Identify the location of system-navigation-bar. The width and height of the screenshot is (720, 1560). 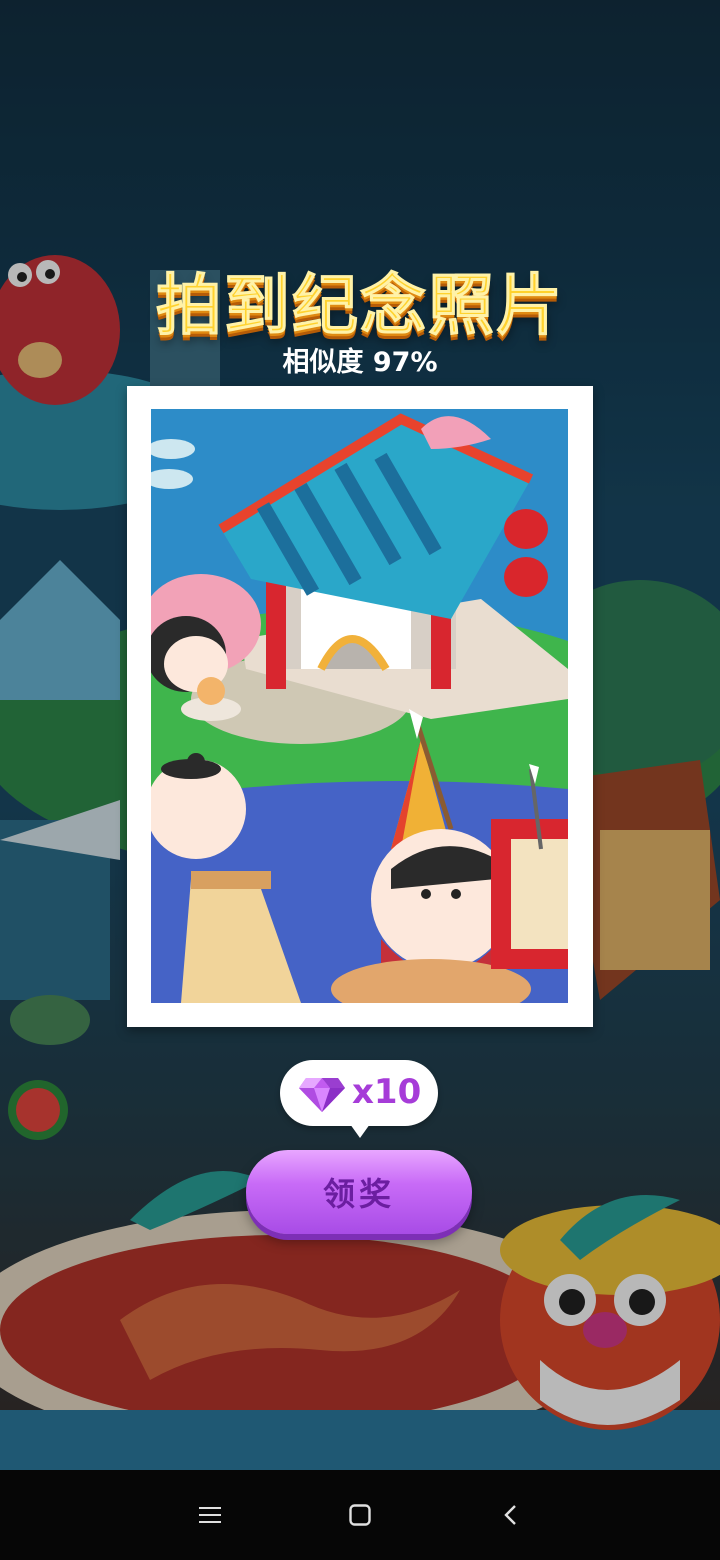
(360, 1515).